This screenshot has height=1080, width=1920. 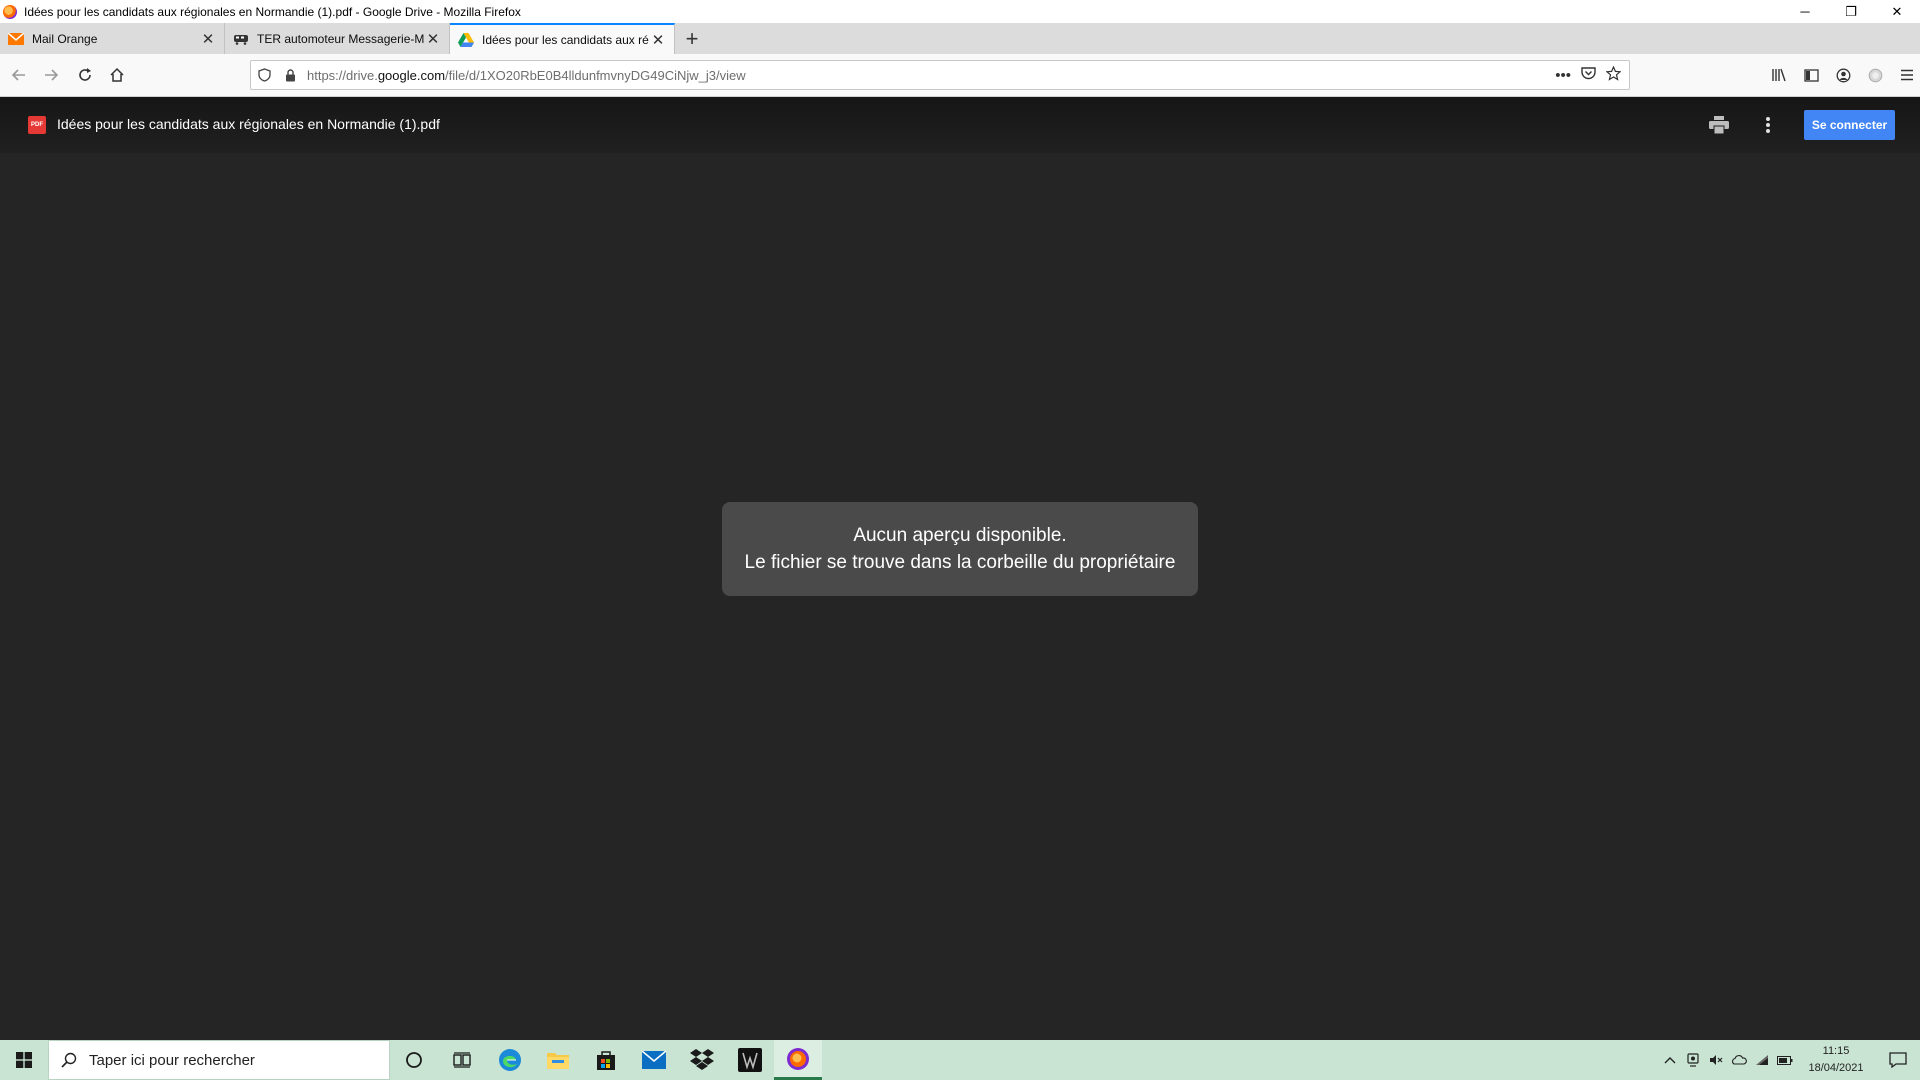 What do you see at coordinates (1805, 11) in the screenshot?
I see `minimize-button: ─` at bounding box center [1805, 11].